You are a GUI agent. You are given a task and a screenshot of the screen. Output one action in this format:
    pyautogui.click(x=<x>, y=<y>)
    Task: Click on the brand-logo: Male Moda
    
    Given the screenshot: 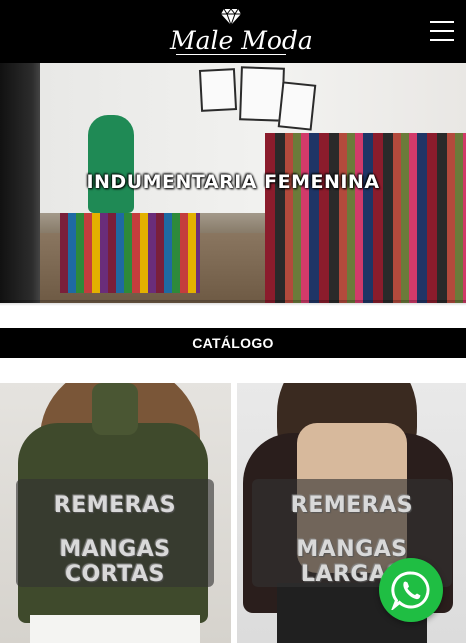 What is the action you would take?
    pyautogui.click(x=241, y=33)
    